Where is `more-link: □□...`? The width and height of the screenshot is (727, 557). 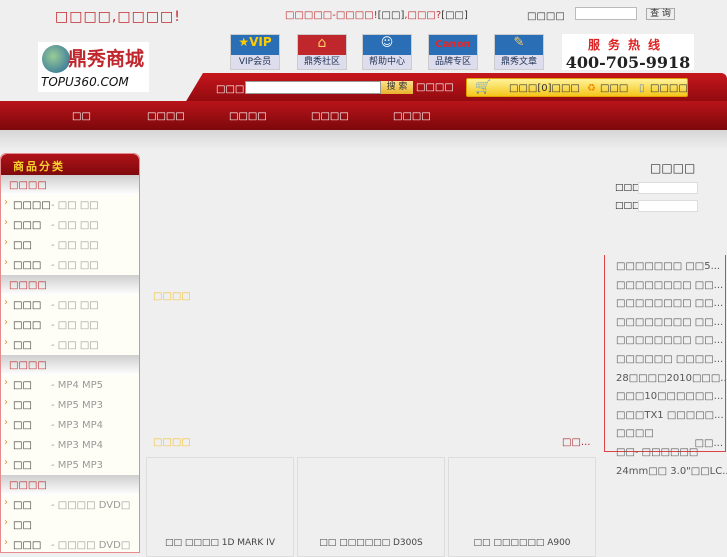
more-link: □□... is located at coordinates (576, 442).